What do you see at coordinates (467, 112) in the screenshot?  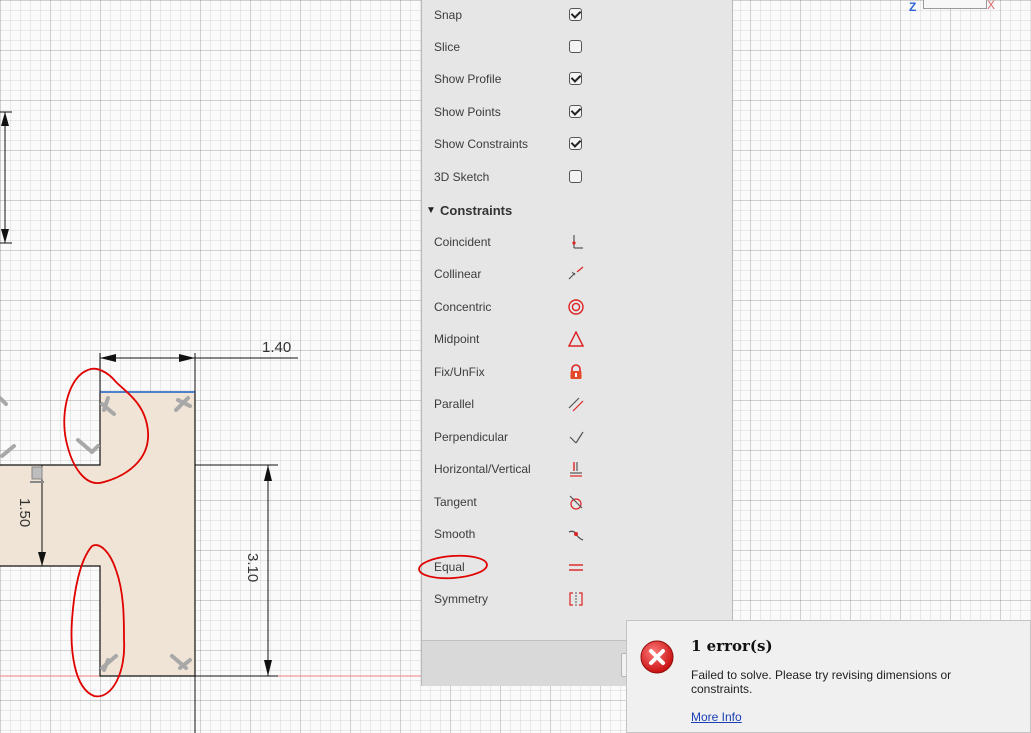 I see `option-label: Show Points` at bounding box center [467, 112].